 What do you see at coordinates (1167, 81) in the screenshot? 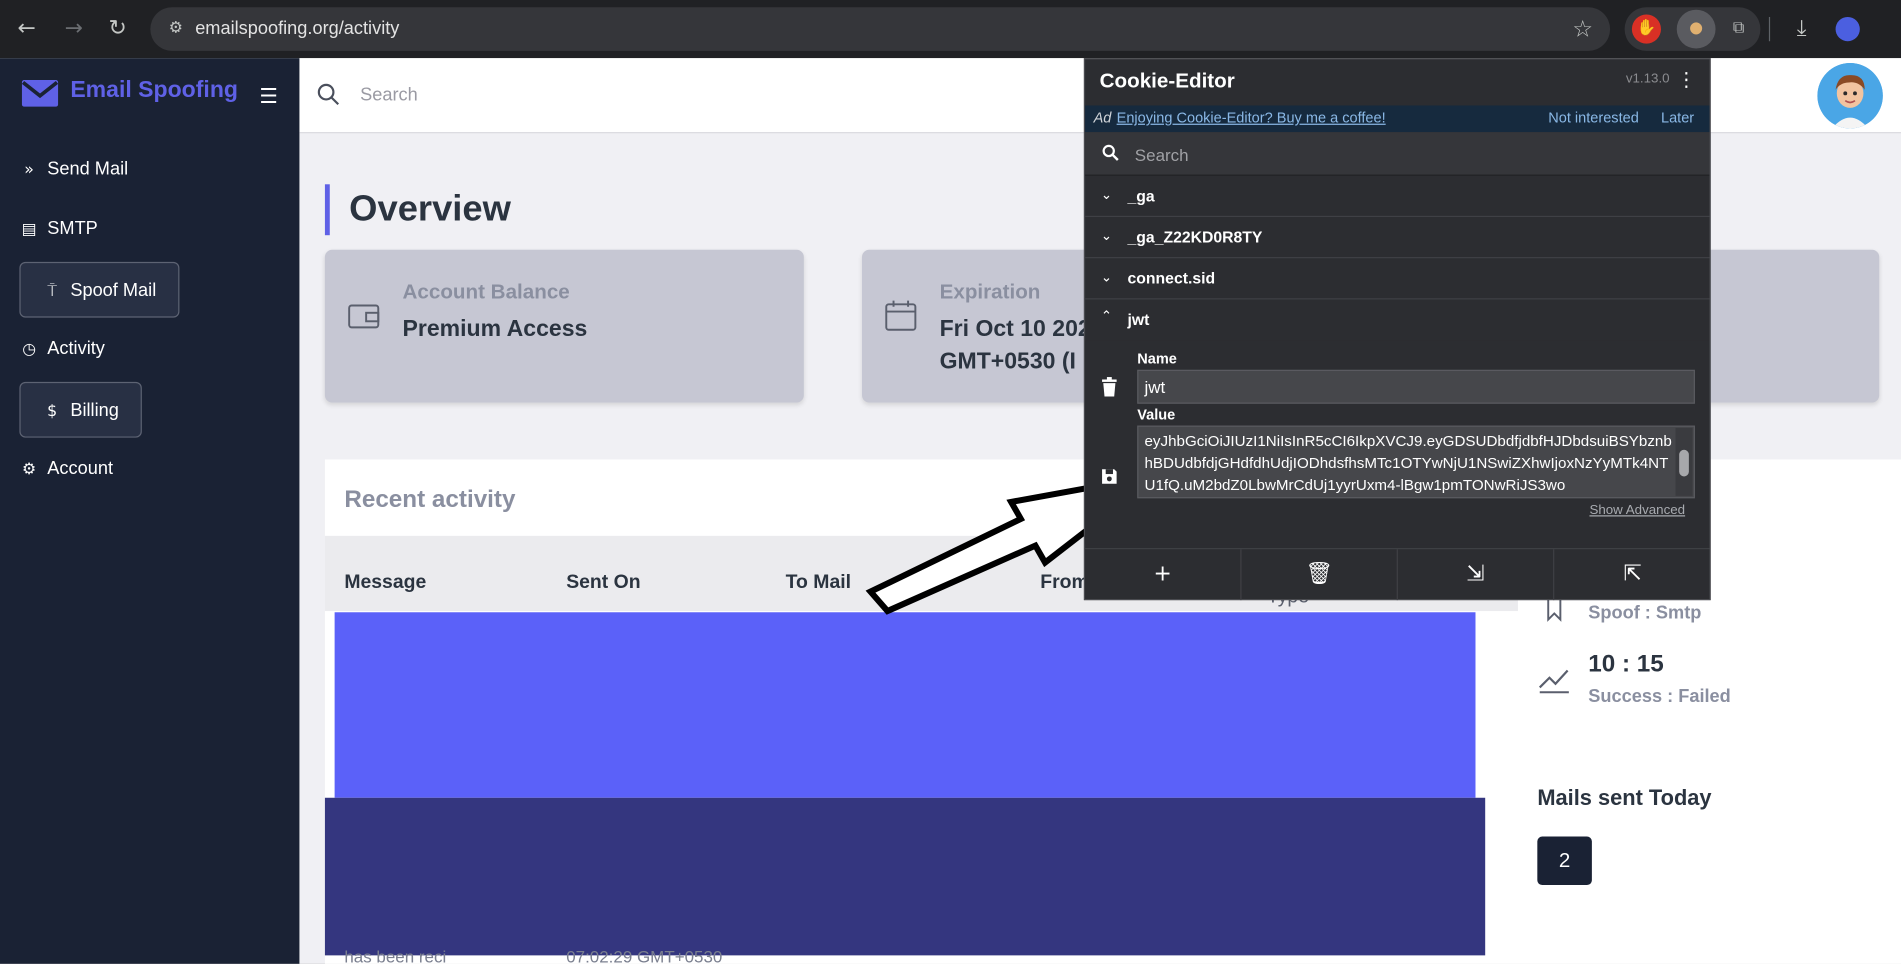
I see `cookie-editor-title: Cookie-Editor` at bounding box center [1167, 81].